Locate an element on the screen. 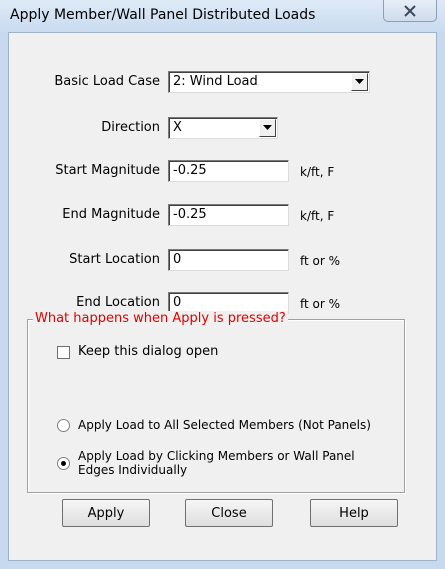  apply-all-selected-radio is located at coordinates (63, 425).